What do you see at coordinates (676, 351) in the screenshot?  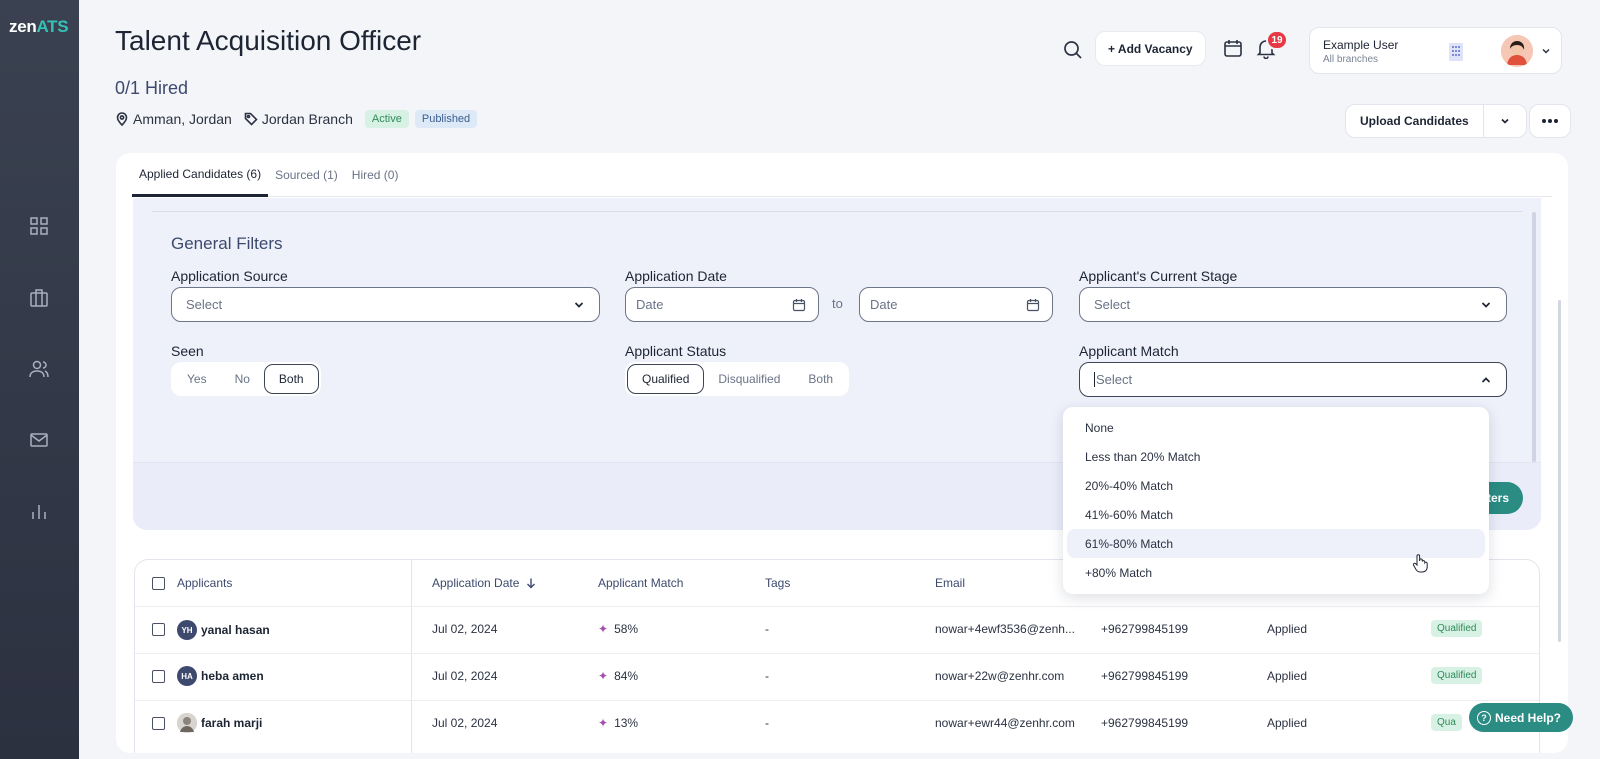 I see `applicant-status-label: Applicant Status` at bounding box center [676, 351].